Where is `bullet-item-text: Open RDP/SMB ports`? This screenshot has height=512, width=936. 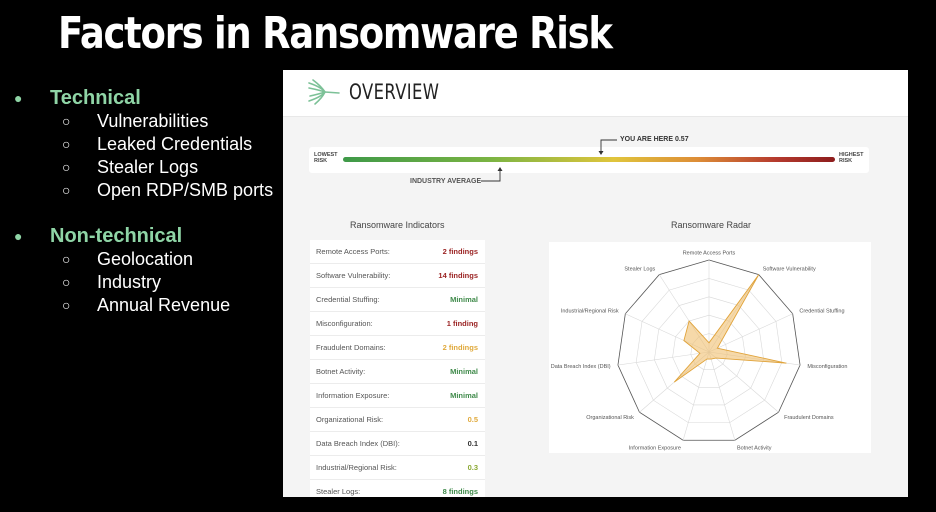 bullet-item-text: Open RDP/SMB ports is located at coordinates (185, 190).